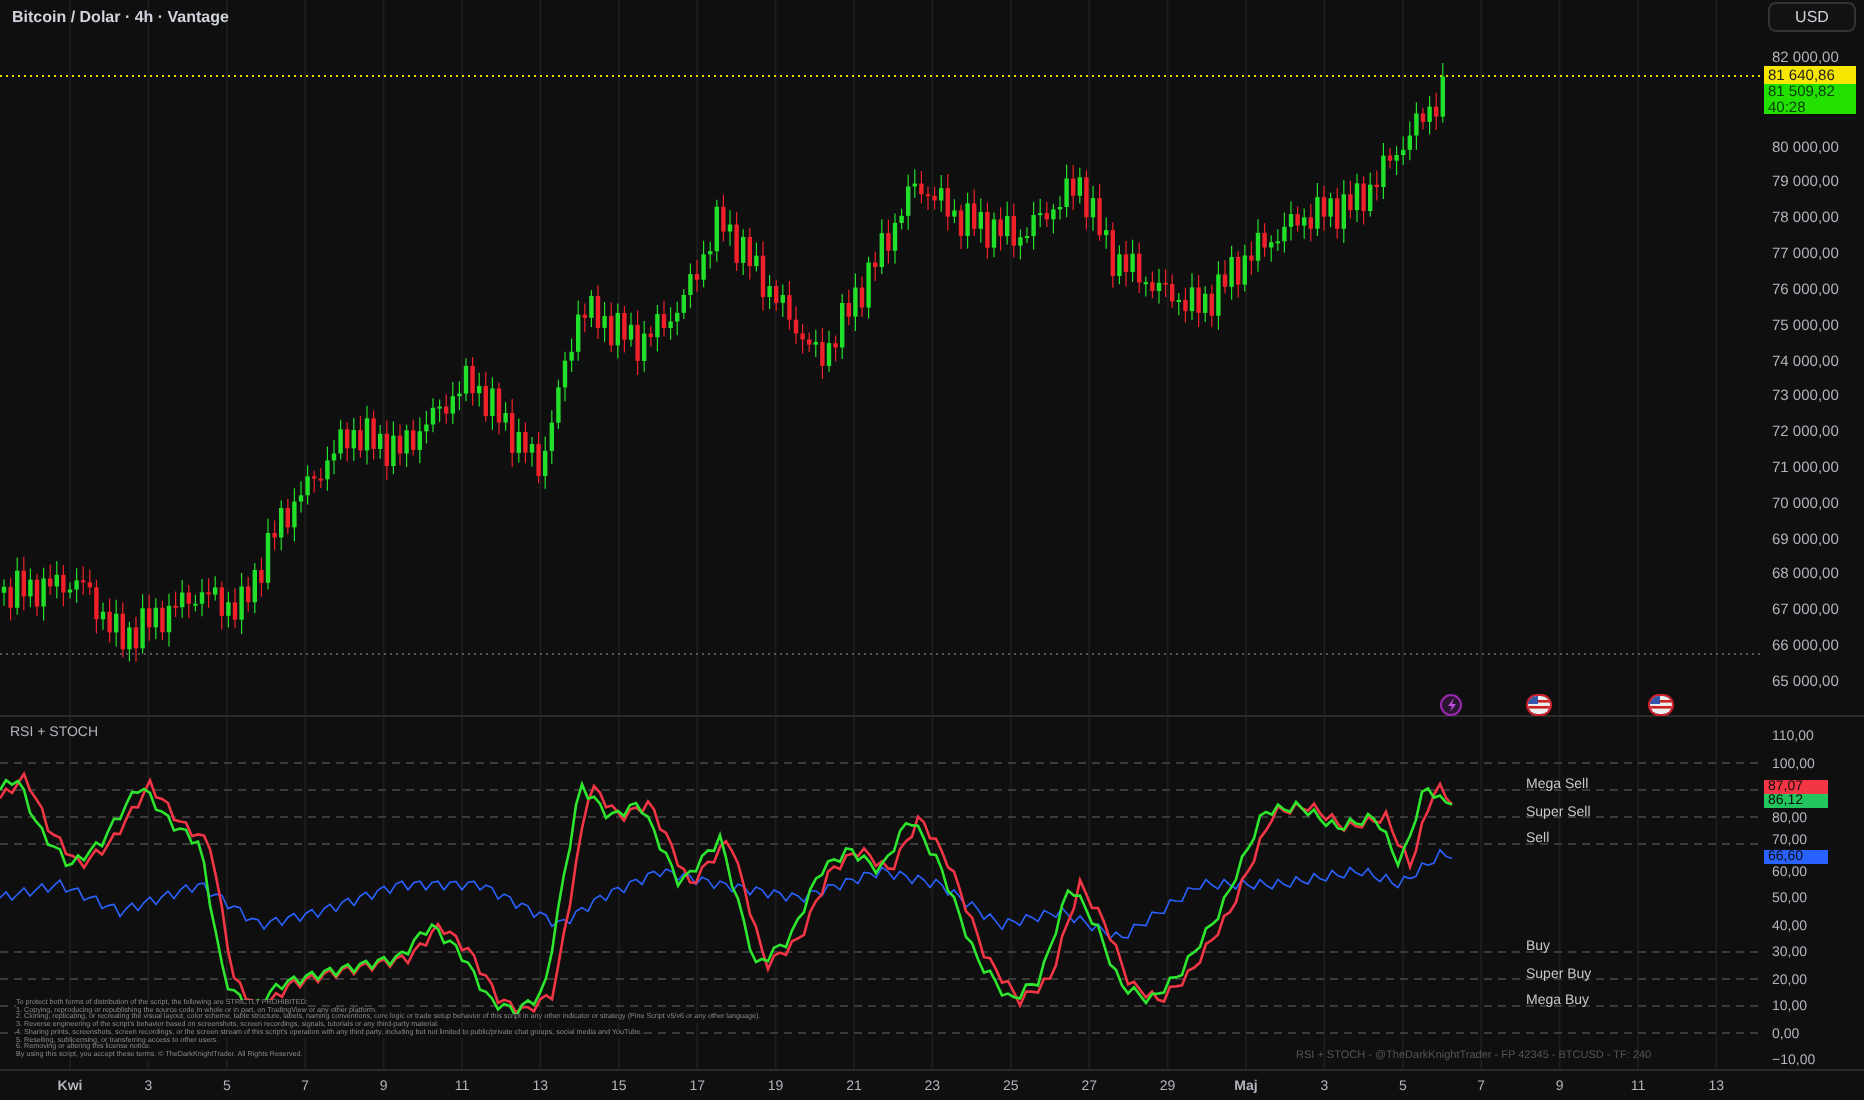  I want to click on chart-title: Bitcoin / Dolar · 4h · Vantage, so click(120, 18).